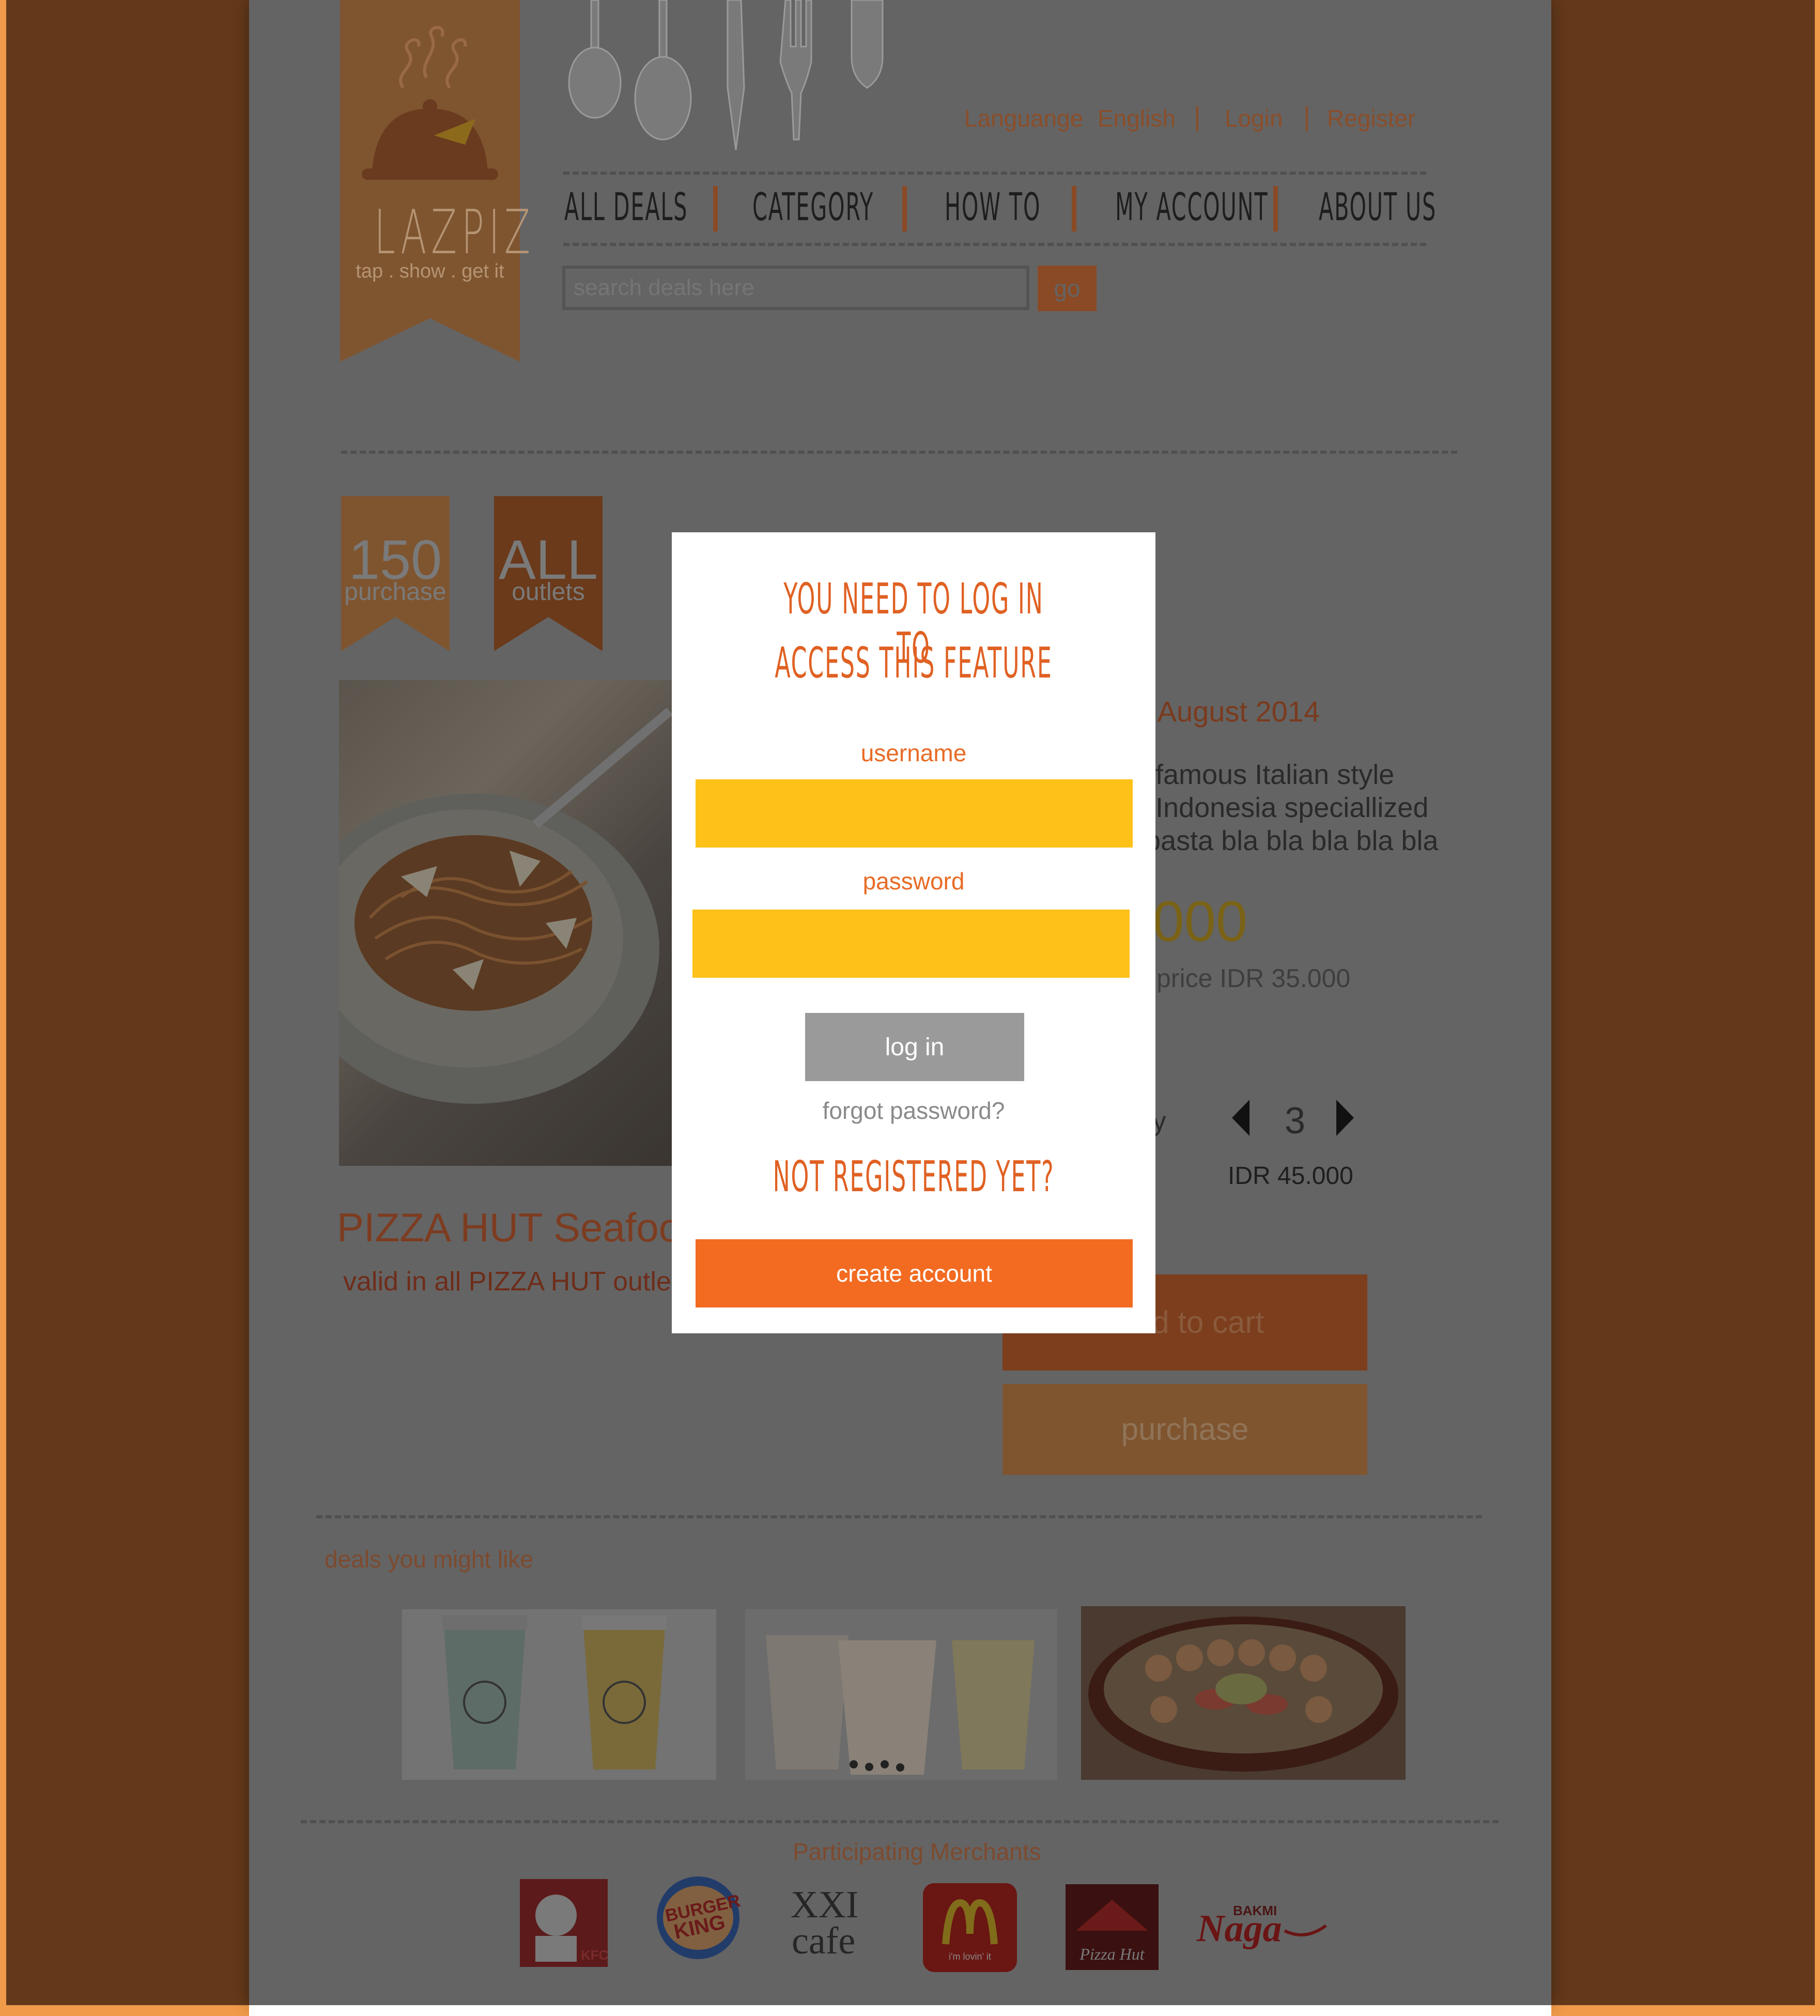 The width and height of the screenshot is (1820, 2016). What do you see at coordinates (914, 1177) in the screenshot?
I see `not-registered-heading: NOT REGISTERED YET?` at bounding box center [914, 1177].